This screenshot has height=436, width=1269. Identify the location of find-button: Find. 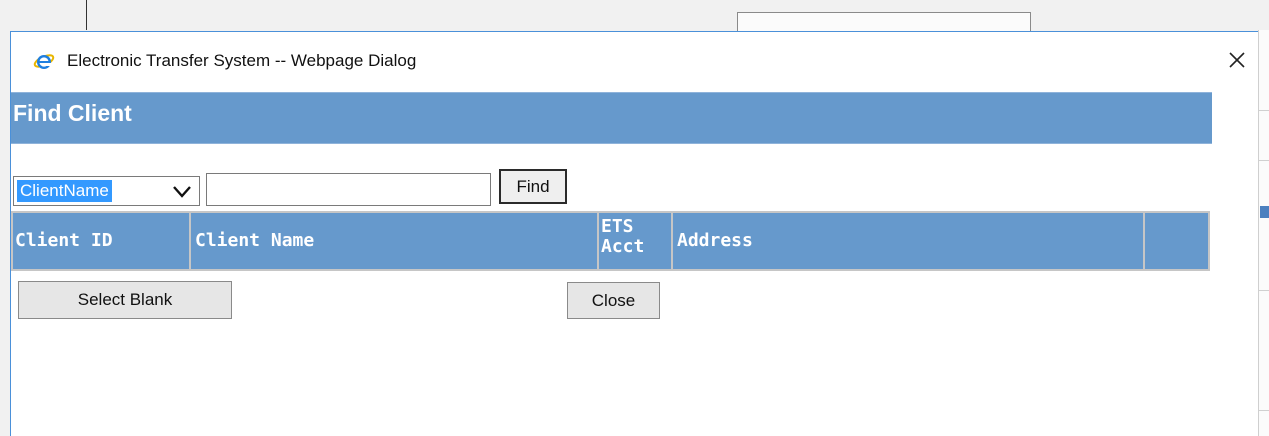
(533, 186).